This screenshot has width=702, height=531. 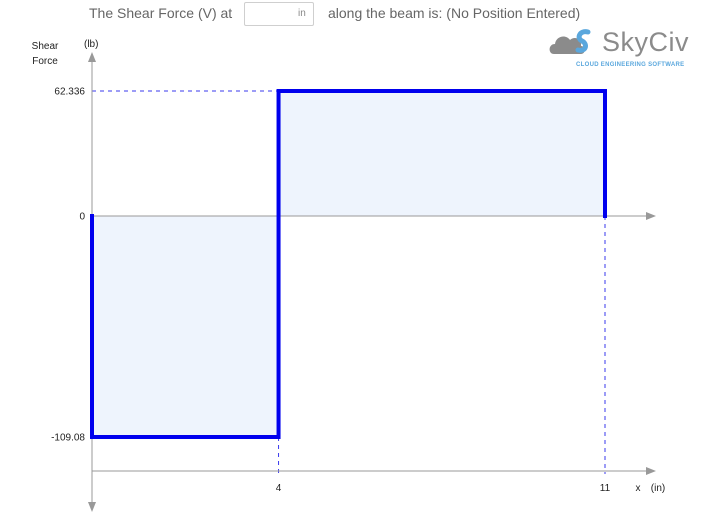 What do you see at coordinates (68, 438) in the screenshot?
I see `y-tick-label: -109.08` at bounding box center [68, 438].